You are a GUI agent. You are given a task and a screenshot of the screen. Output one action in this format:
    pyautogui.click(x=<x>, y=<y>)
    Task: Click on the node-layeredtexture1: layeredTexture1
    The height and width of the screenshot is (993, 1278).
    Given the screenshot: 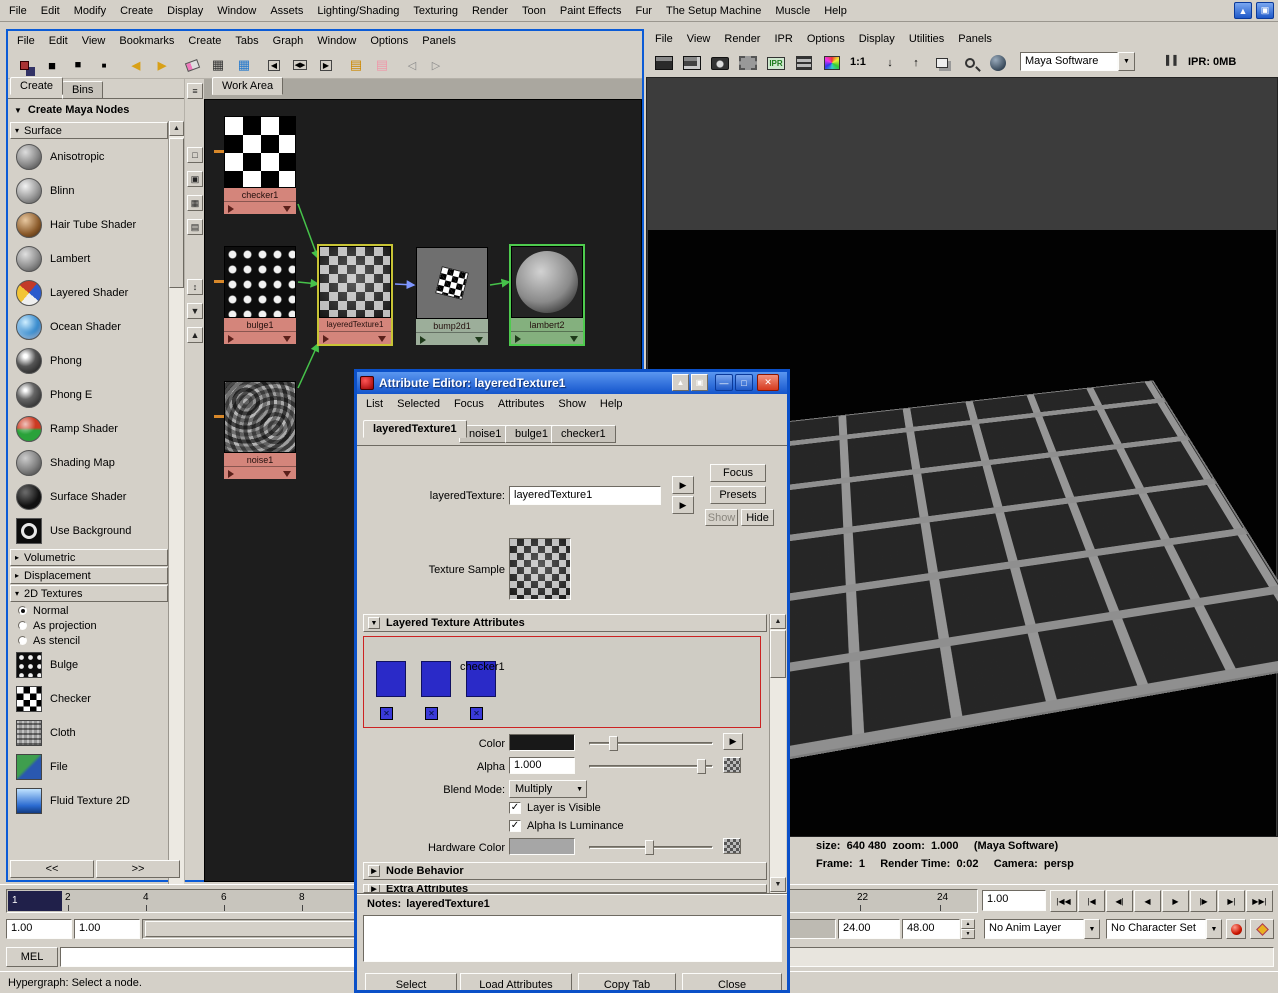 What is the action you would take?
    pyautogui.click(x=355, y=295)
    